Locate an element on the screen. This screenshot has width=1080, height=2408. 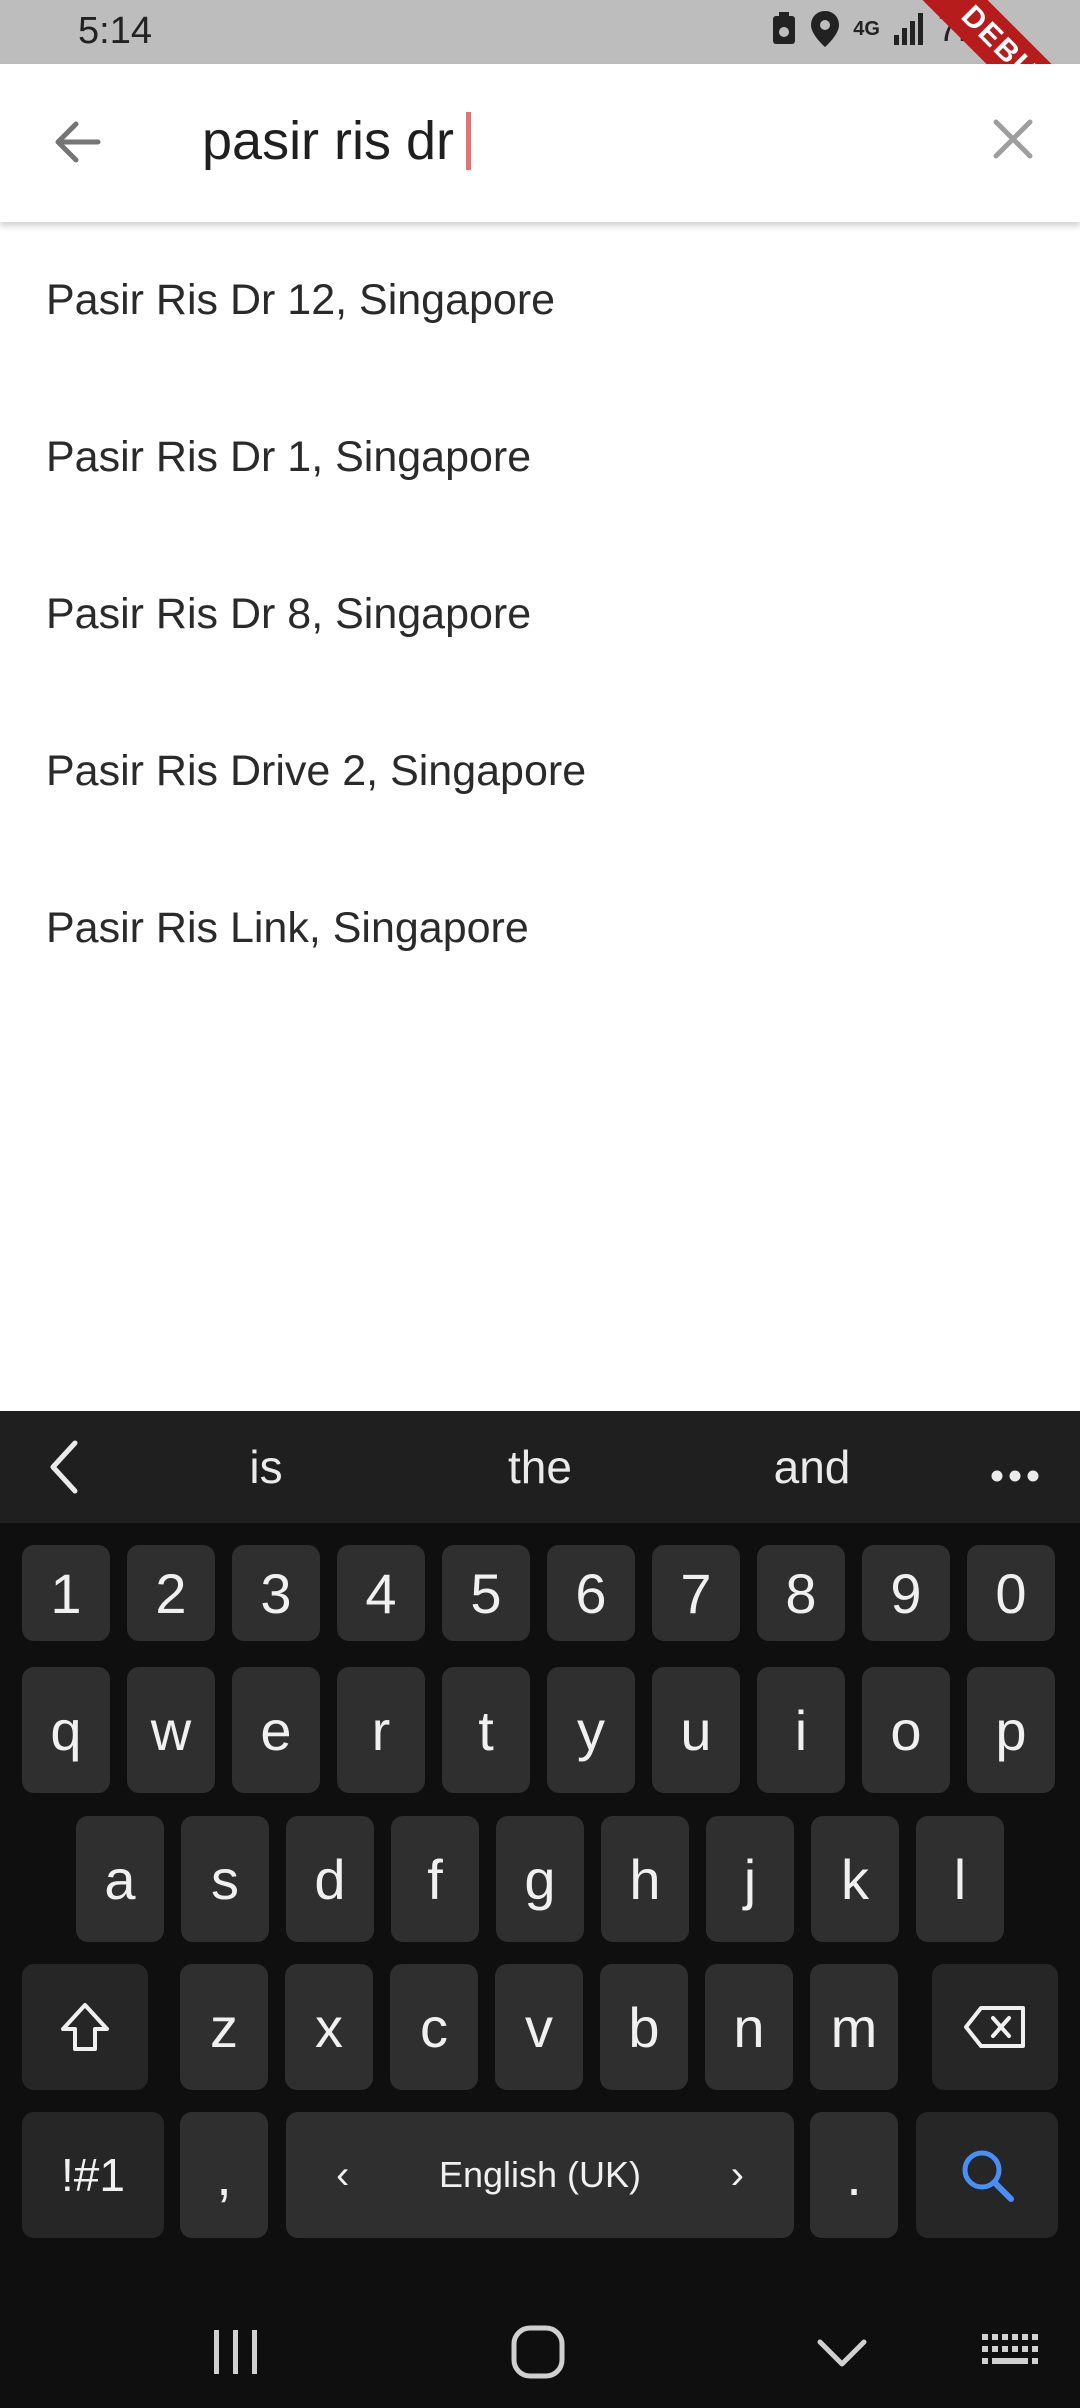
suggestion-item: Pasir Ris Drive 2, Singapore is located at coordinates (540, 771).